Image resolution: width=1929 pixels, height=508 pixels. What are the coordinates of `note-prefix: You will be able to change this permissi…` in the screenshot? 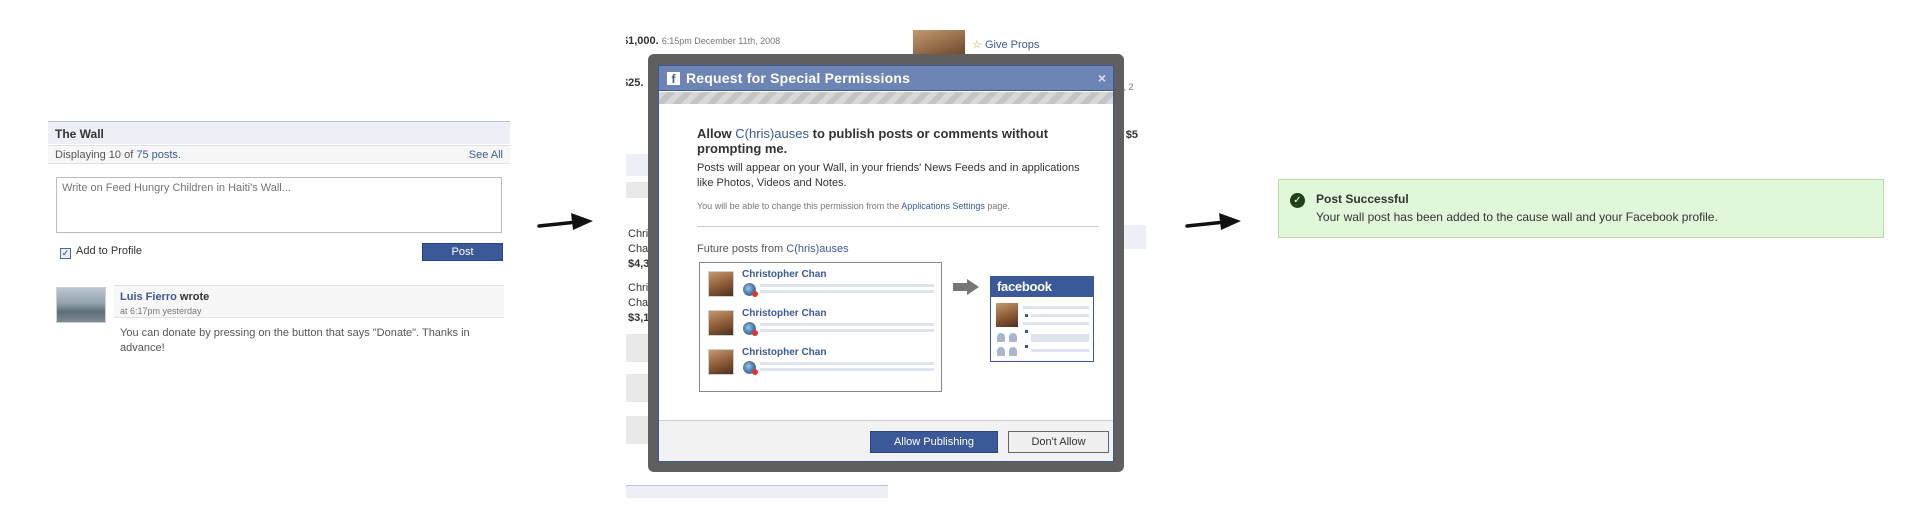 It's located at (798, 206).